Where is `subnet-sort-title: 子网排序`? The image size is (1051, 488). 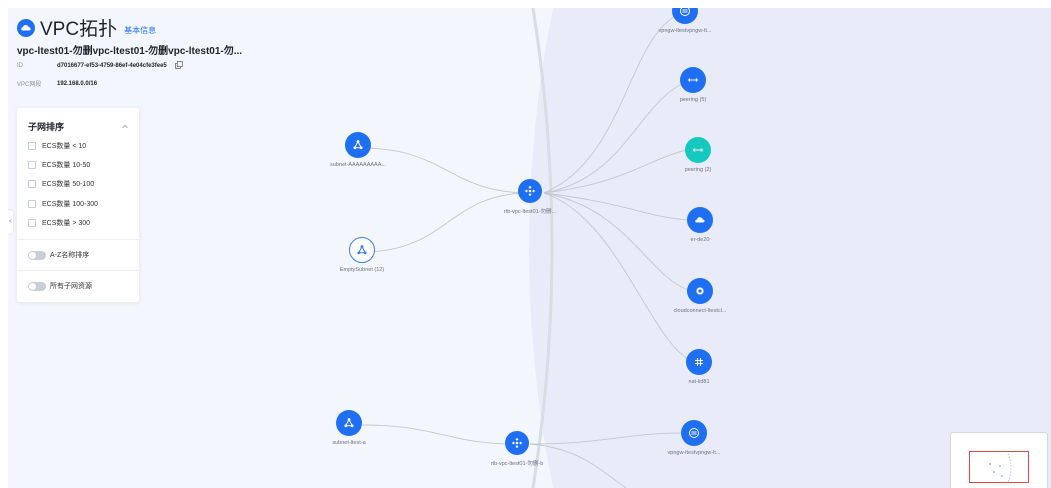
subnet-sort-title: 子网排序 is located at coordinates (46, 126).